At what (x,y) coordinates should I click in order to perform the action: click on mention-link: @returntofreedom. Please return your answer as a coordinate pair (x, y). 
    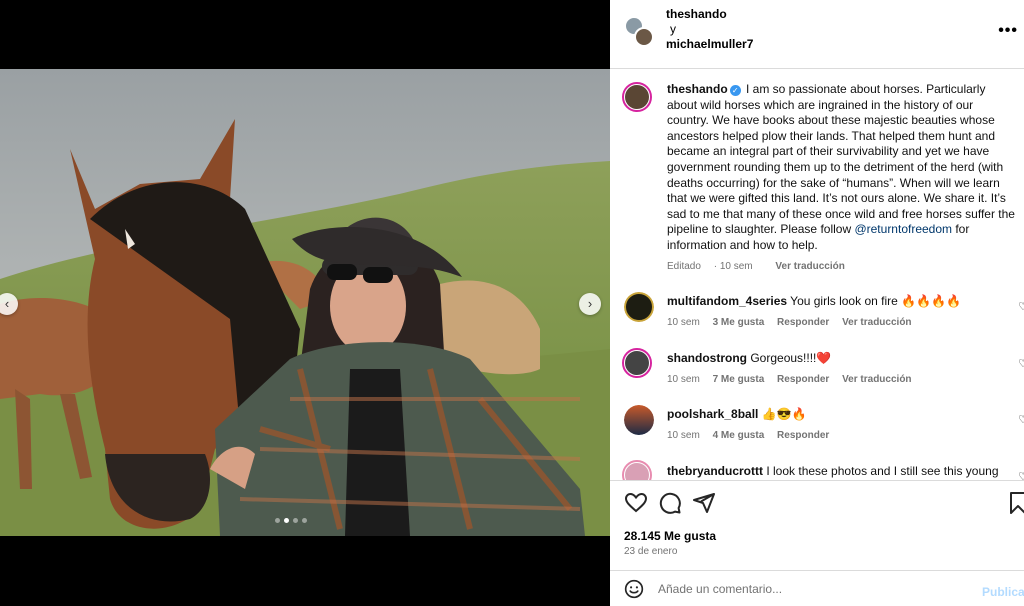
    Looking at the image, I should click on (903, 229).